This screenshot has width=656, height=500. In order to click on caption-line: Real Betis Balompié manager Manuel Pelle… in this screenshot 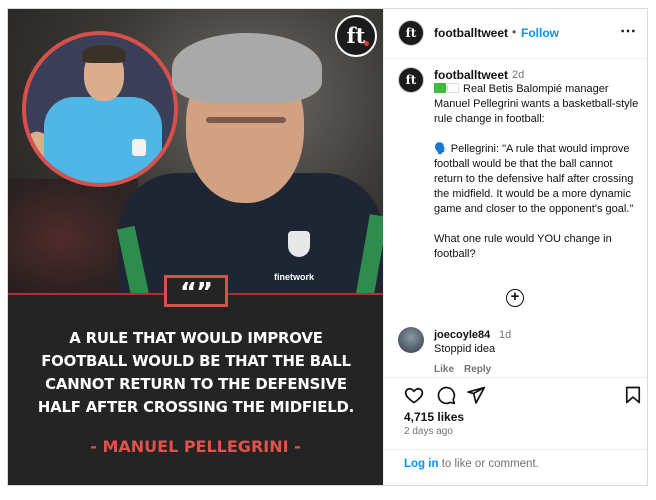, I will do `click(538, 104)`.